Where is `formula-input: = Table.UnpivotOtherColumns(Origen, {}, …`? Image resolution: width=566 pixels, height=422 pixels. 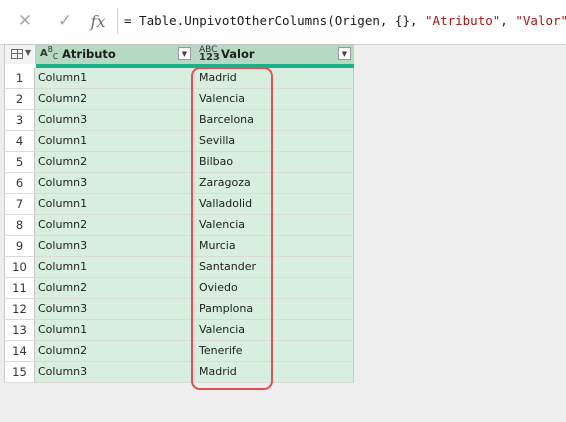
formula-input: = Table.UnpivotOtherColumns(Origen, {}, … is located at coordinates (345, 20).